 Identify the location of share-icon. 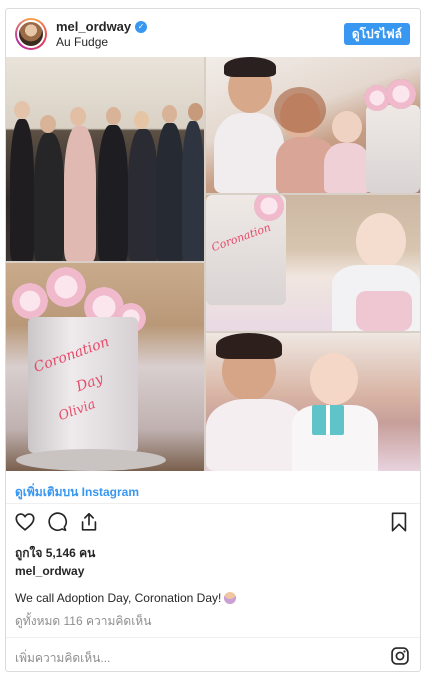
(89, 522).